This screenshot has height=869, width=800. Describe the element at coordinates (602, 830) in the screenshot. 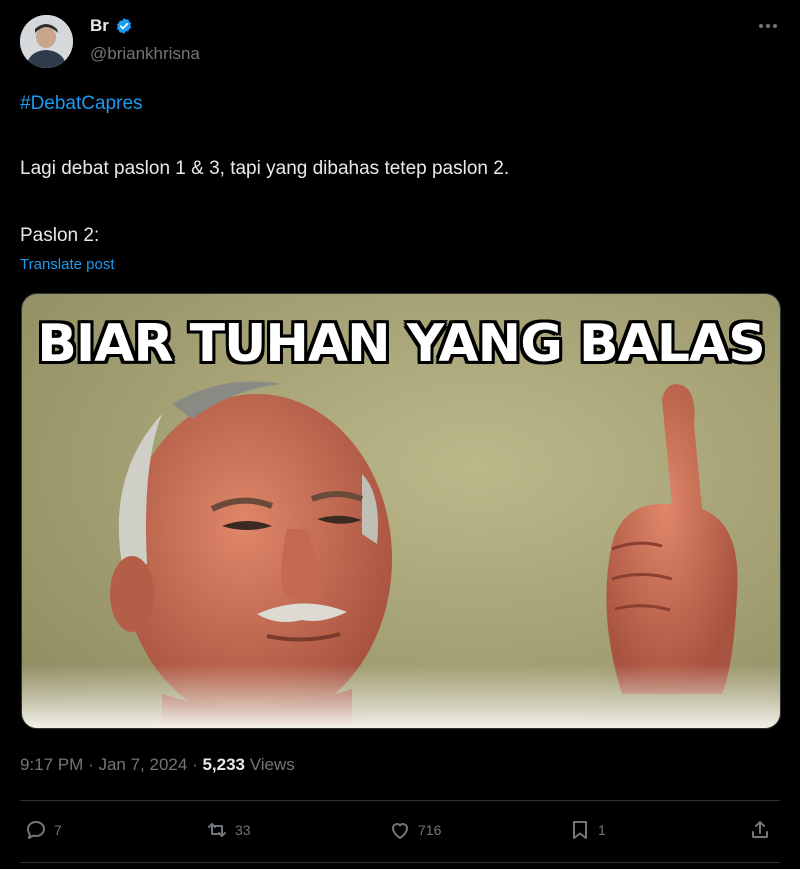

I see `bookmark-count: 1` at that location.